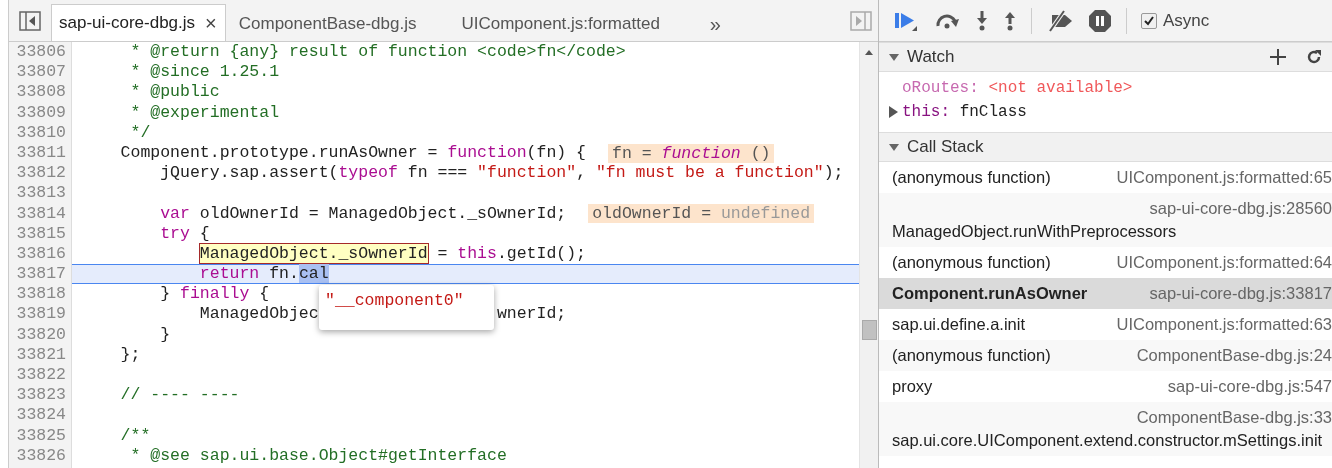  I want to click on code-line: } finally {, so click(214, 294).